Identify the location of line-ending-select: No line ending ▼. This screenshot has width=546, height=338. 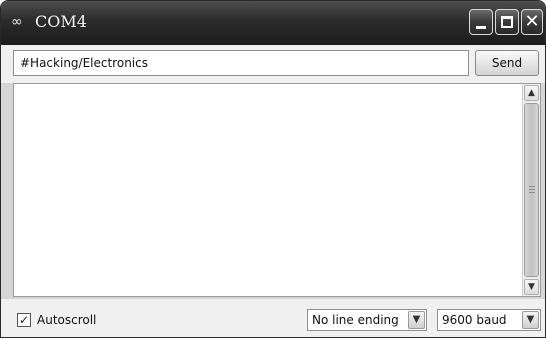
(367, 320).